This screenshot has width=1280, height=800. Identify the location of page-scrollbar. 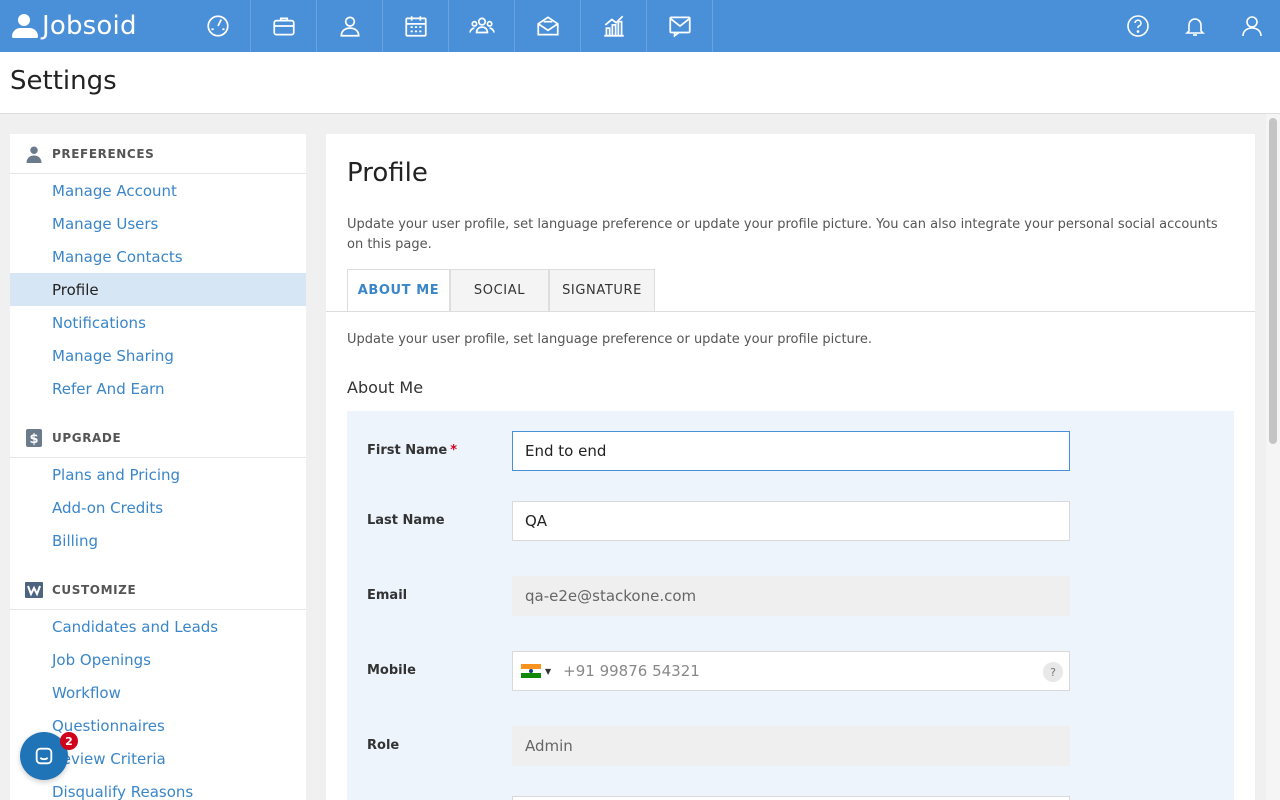
(1273, 457).